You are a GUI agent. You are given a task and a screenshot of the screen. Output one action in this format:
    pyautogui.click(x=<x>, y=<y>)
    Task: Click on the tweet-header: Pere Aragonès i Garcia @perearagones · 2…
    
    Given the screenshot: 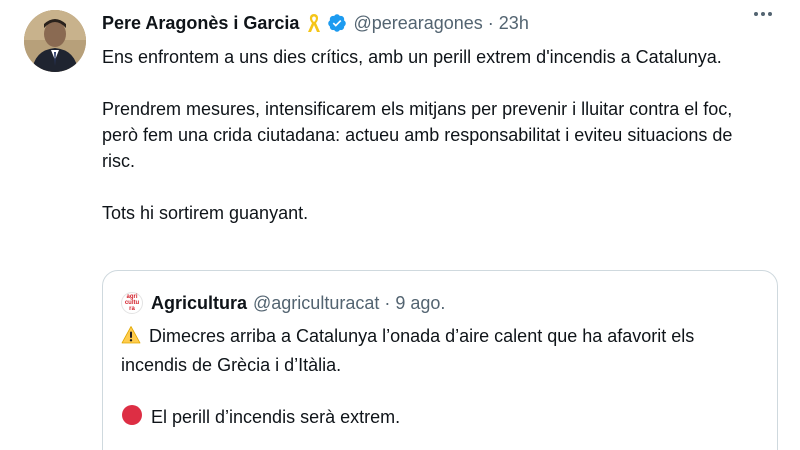 What is the action you would take?
    pyautogui.click(x=315, y=23)
    